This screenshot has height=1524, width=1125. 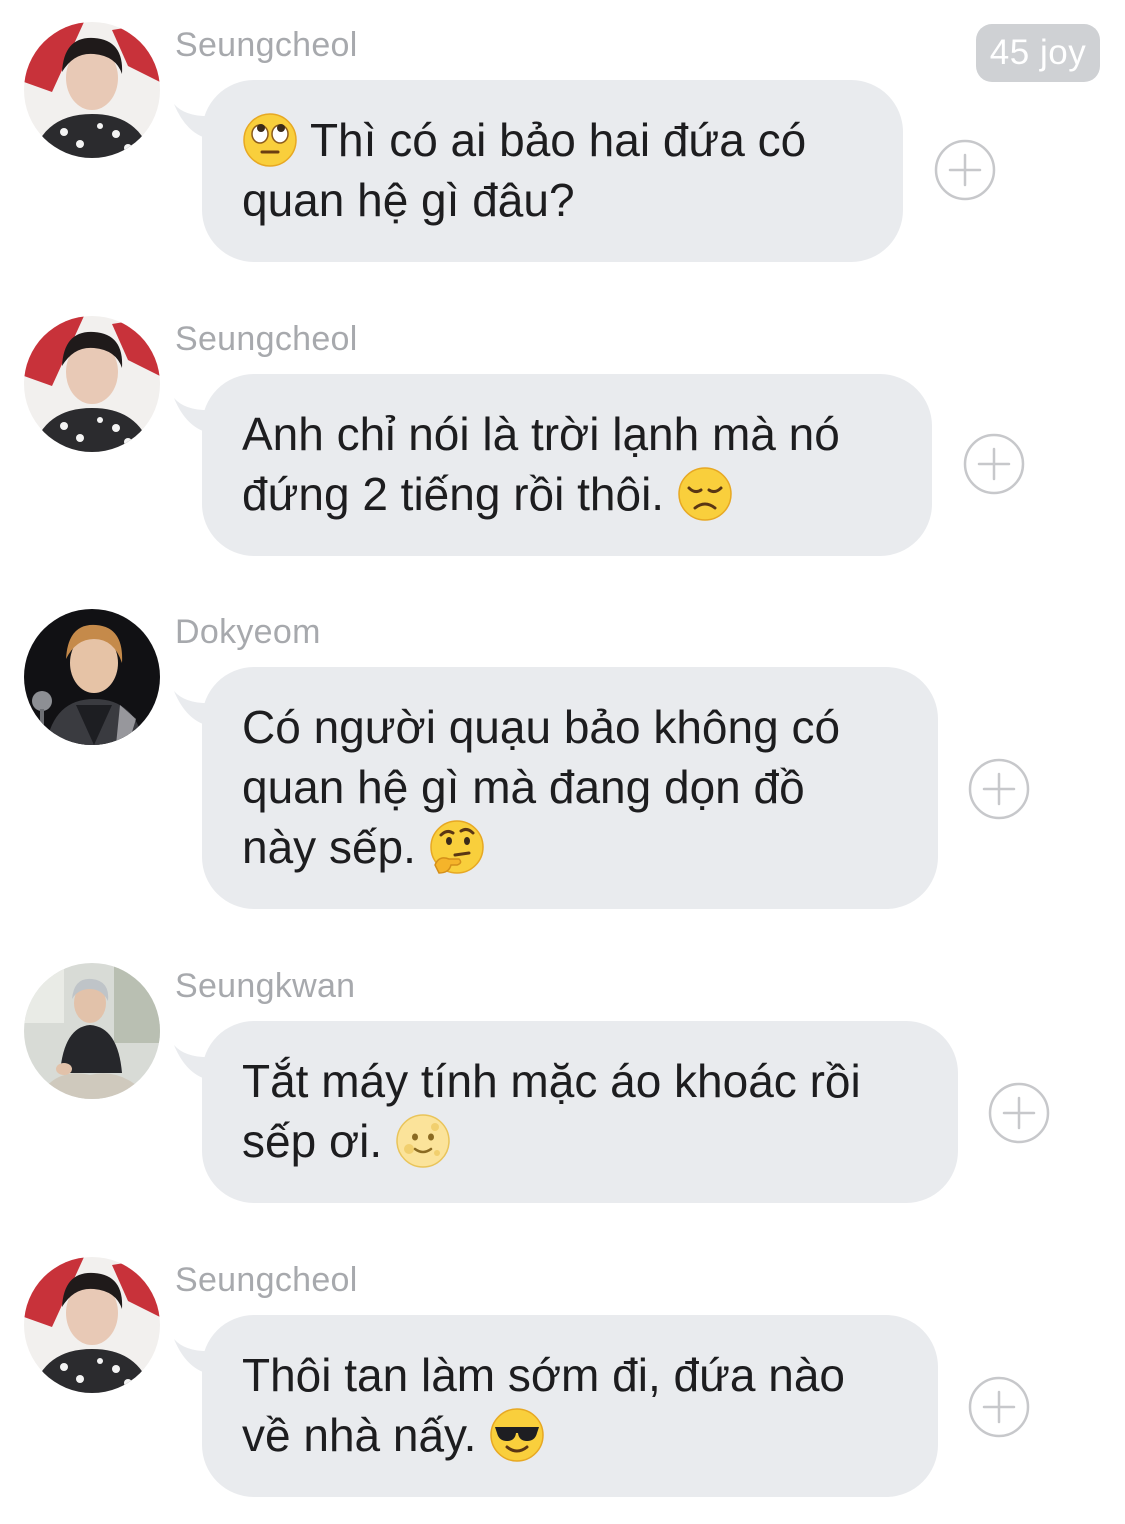 I want to click on message-bubble: Thì có ai bảo hai đứa có quan hệ gì đâu?, so click(x=552, y=171).